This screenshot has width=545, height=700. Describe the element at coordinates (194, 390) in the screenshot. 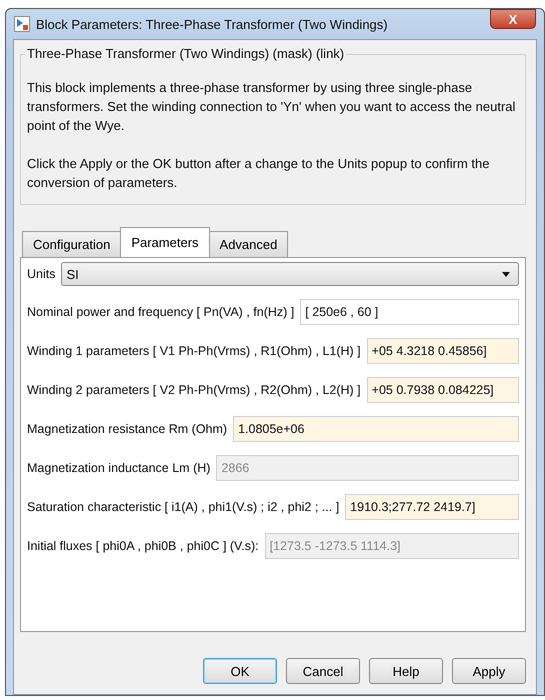

I see `field-label: Winding 2 parameters [ V2 Ph-Ph(Vrms) , R2(Ohm) , L2(H) ]` at that location.